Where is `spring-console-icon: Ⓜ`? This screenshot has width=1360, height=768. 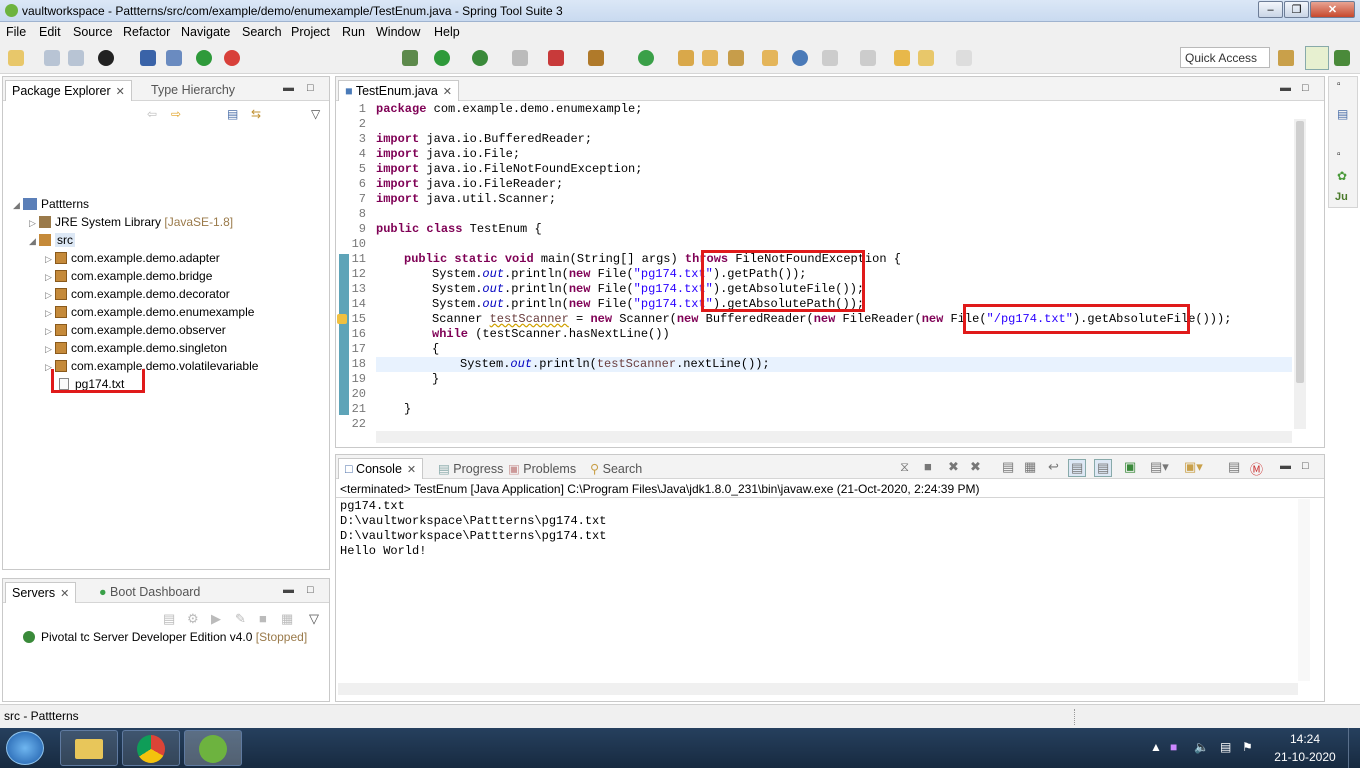 spring-console-icon: Ⓜ is located at coordinates (1256, 468).